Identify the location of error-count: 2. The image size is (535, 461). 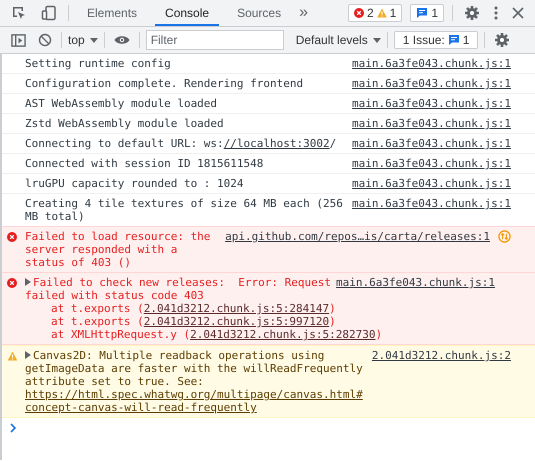
(370, 13).